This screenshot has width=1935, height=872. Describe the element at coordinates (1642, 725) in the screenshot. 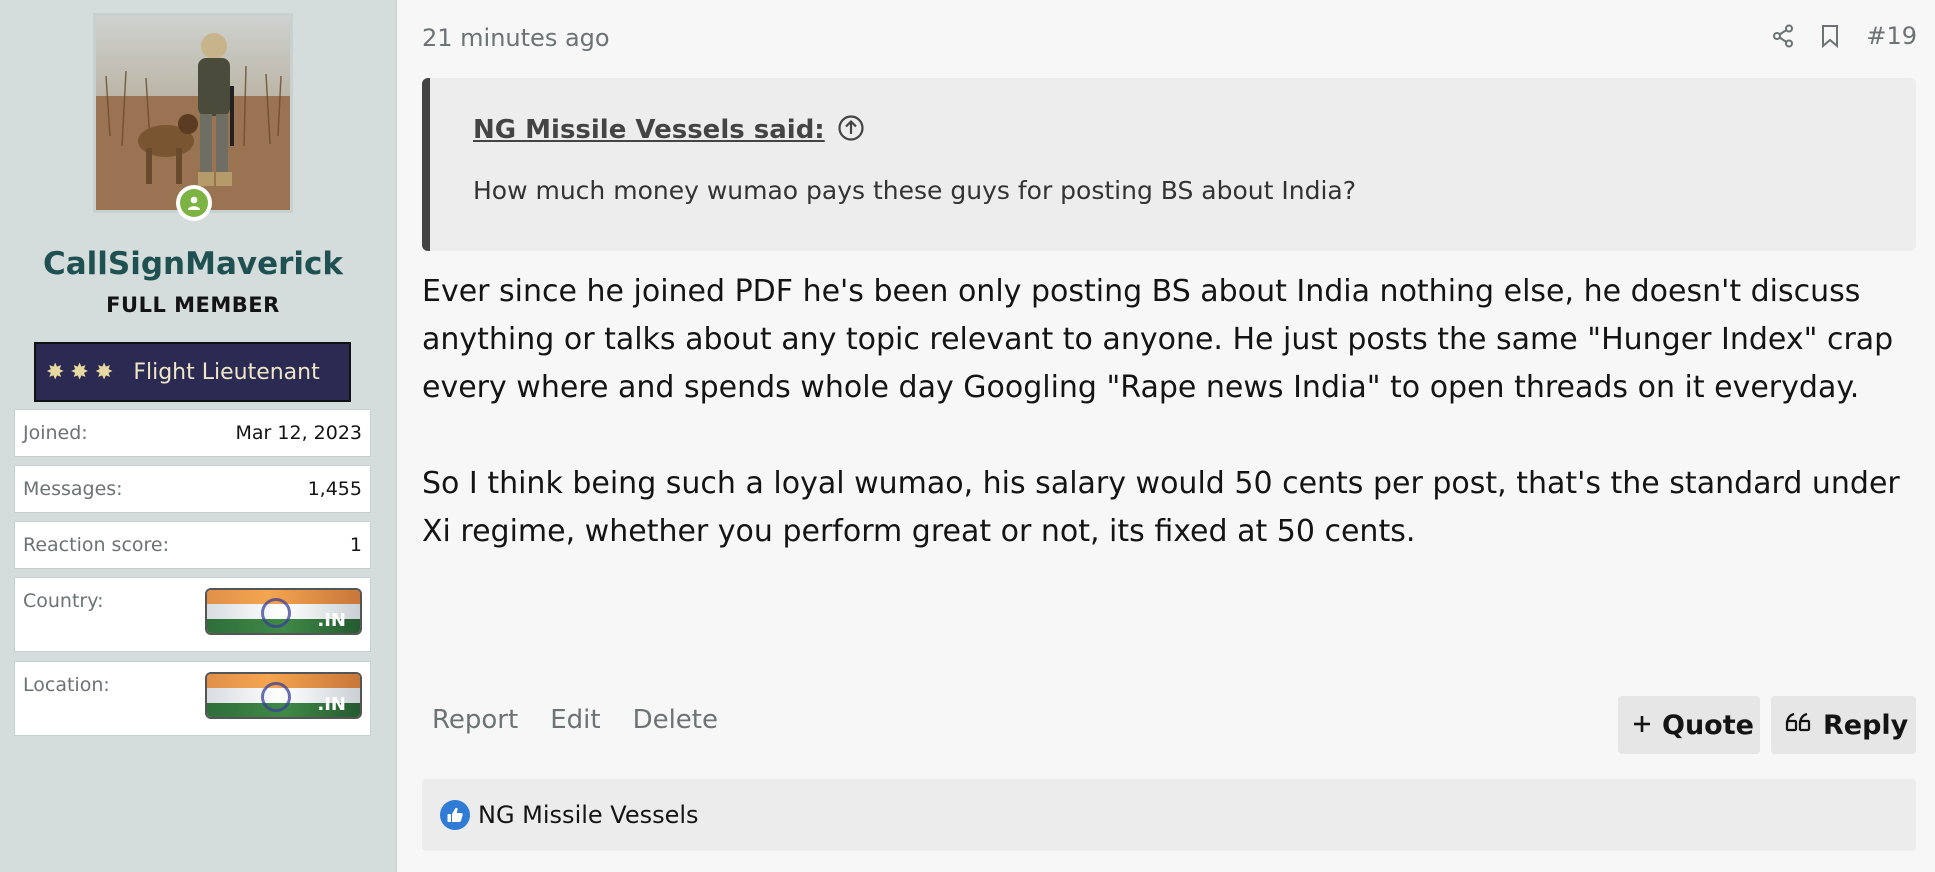

I see `plus-icon` at that location.